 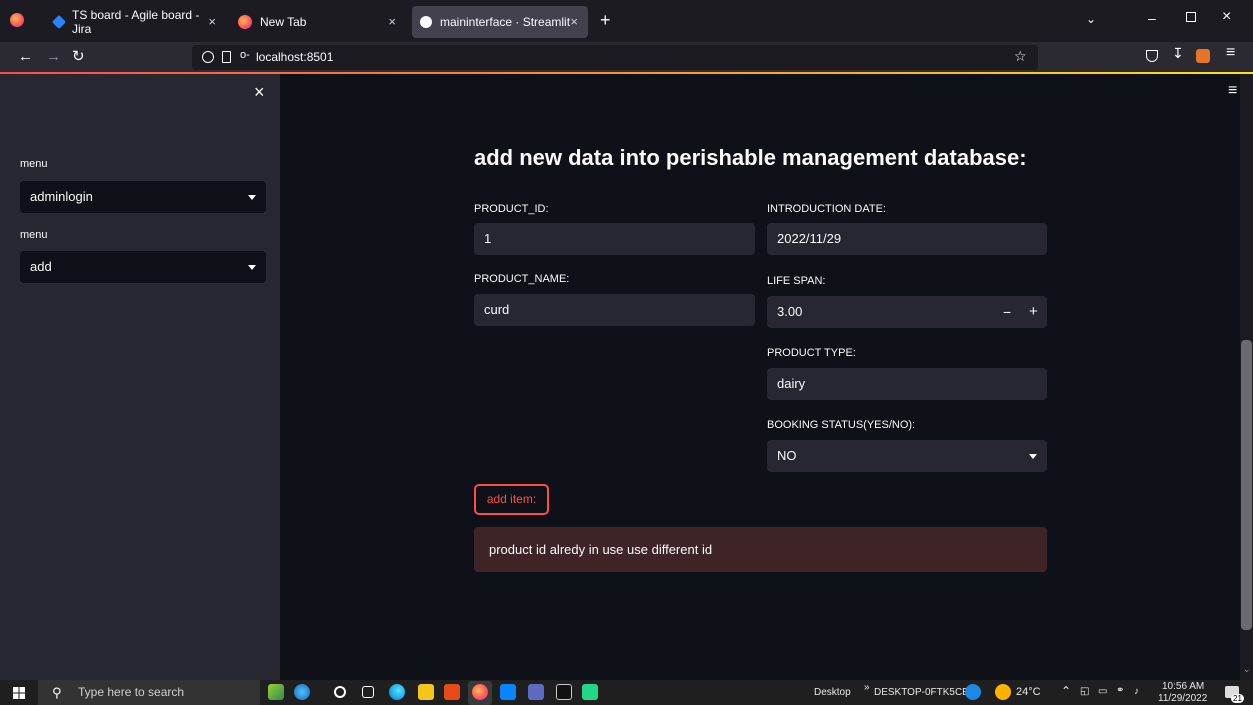 I want to click on tray-app-icon: ◱, so click(x=1084, y=691).